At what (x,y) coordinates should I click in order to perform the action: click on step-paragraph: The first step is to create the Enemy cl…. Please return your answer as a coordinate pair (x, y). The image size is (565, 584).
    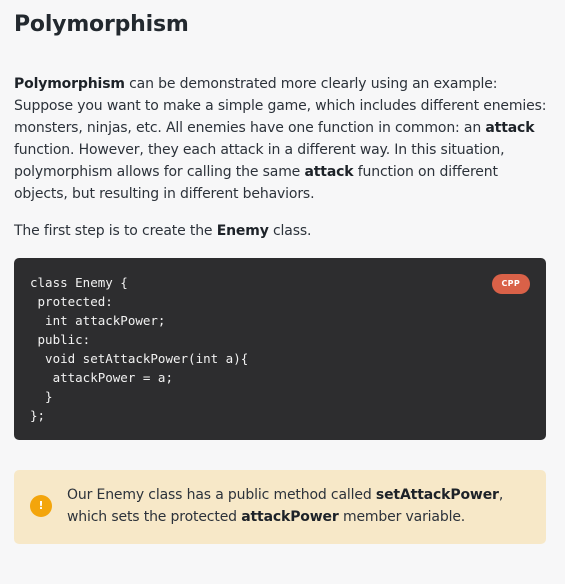
    Looking at the image, I should click on (282, 231).